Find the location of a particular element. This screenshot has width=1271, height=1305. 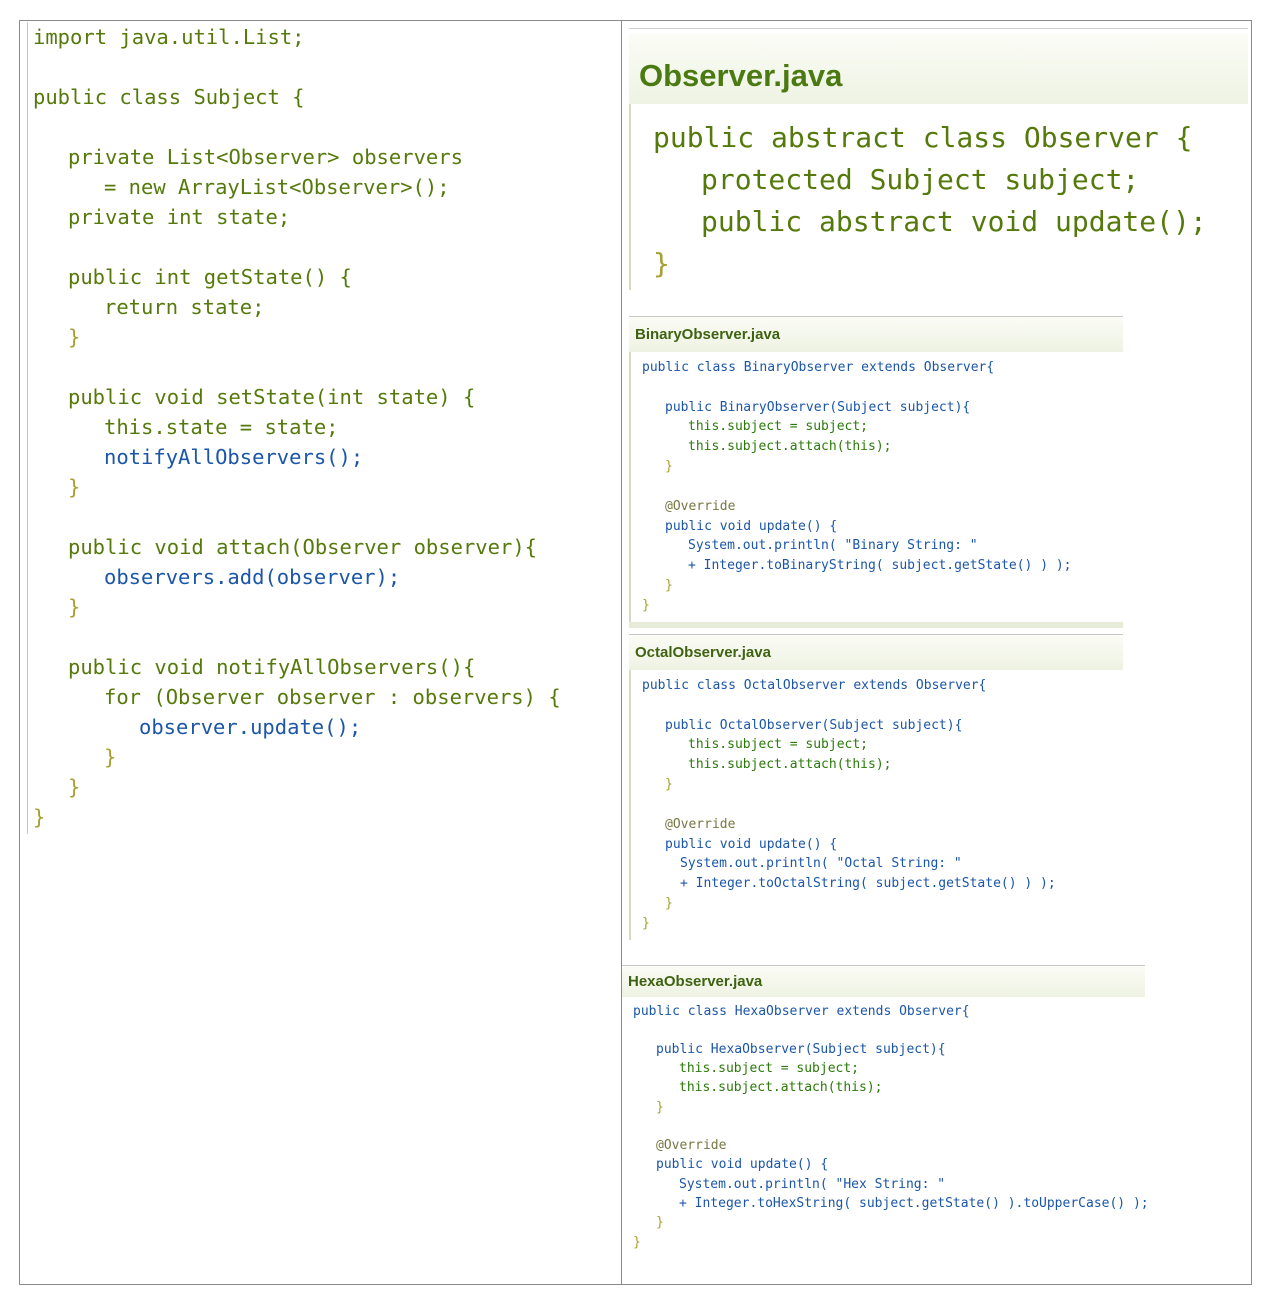

code-line: public HexaObserver(Subject subject){ is located at coordinates (801, 1049).